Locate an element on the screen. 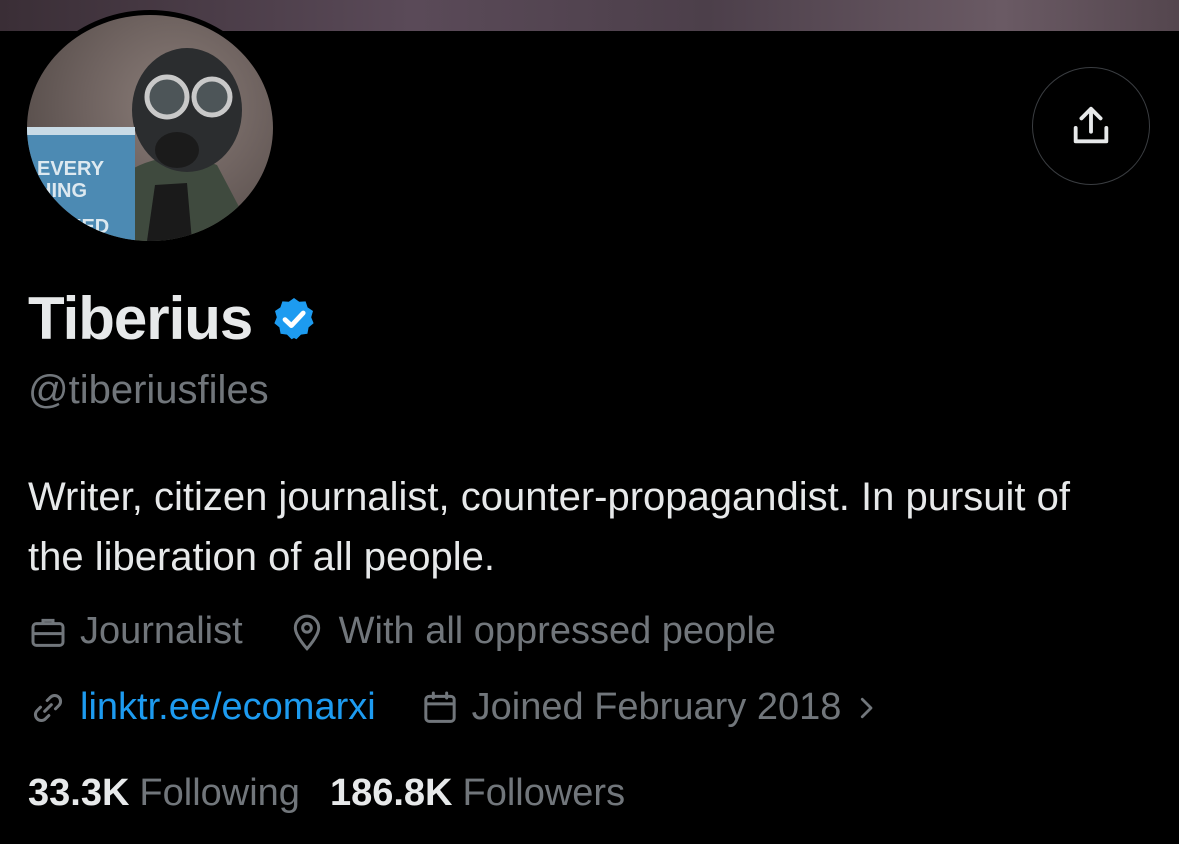  share-icon is located at coordinates (1091, 125).